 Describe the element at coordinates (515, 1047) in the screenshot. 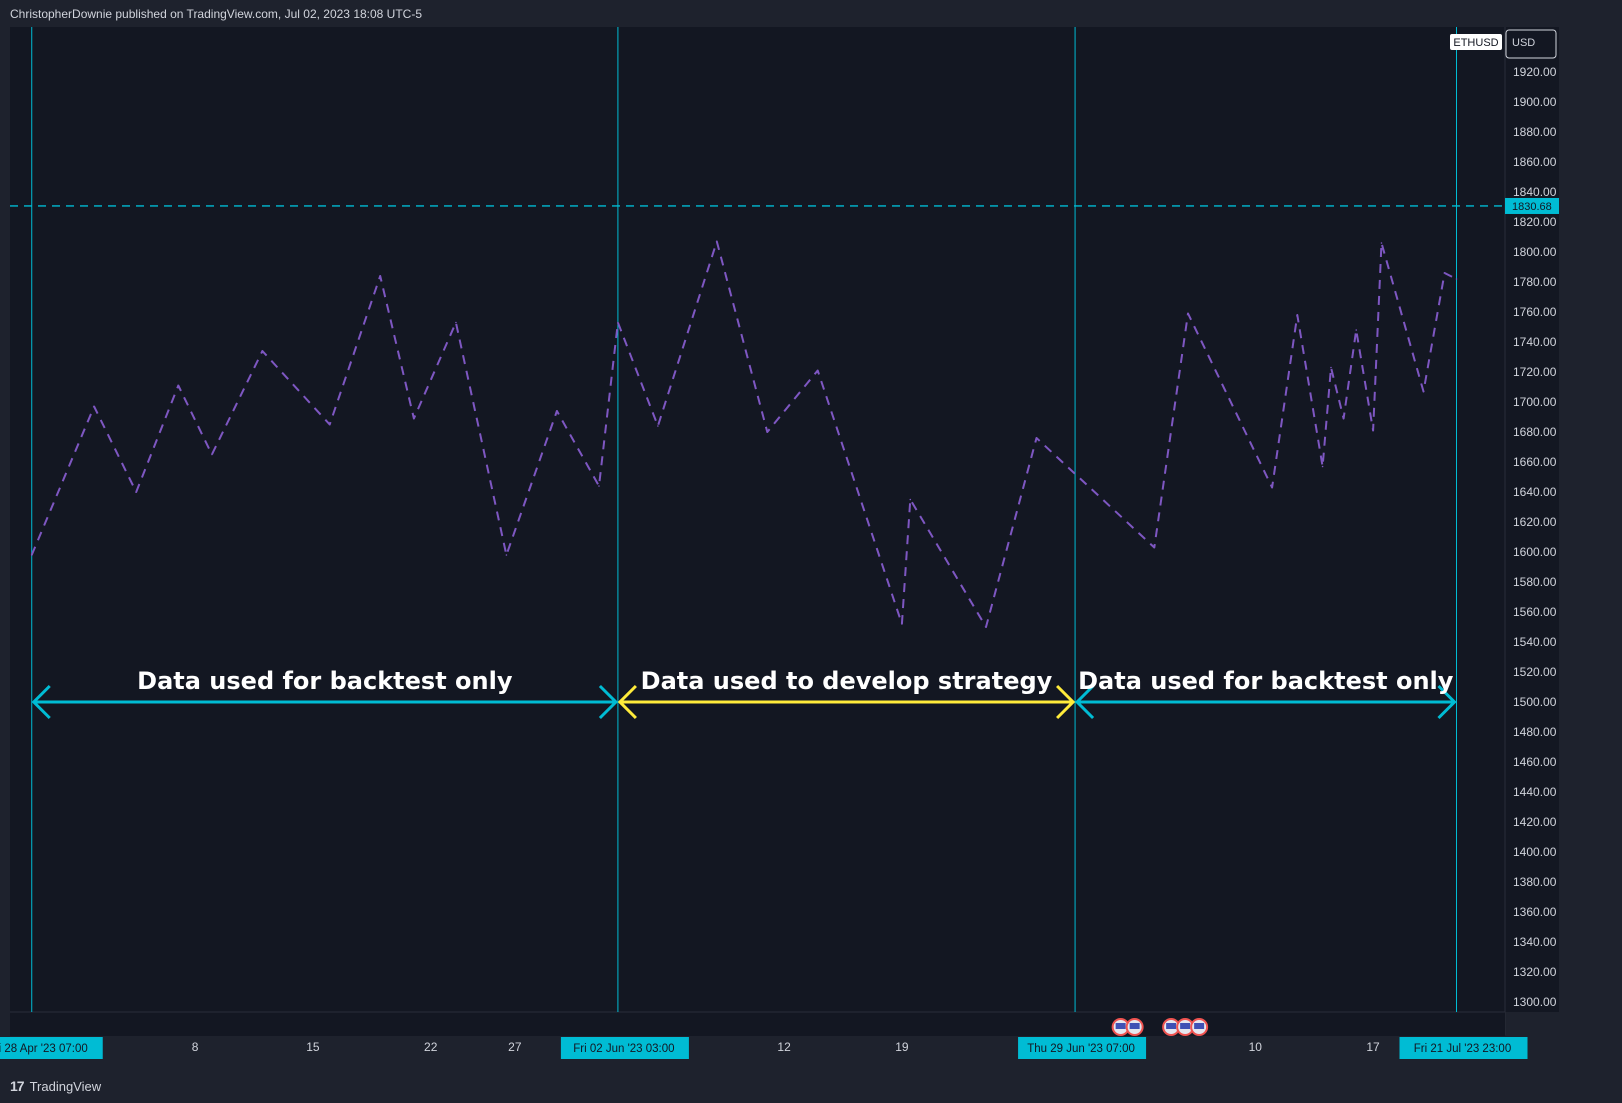

I see `x-tick-label: 27` at that location.